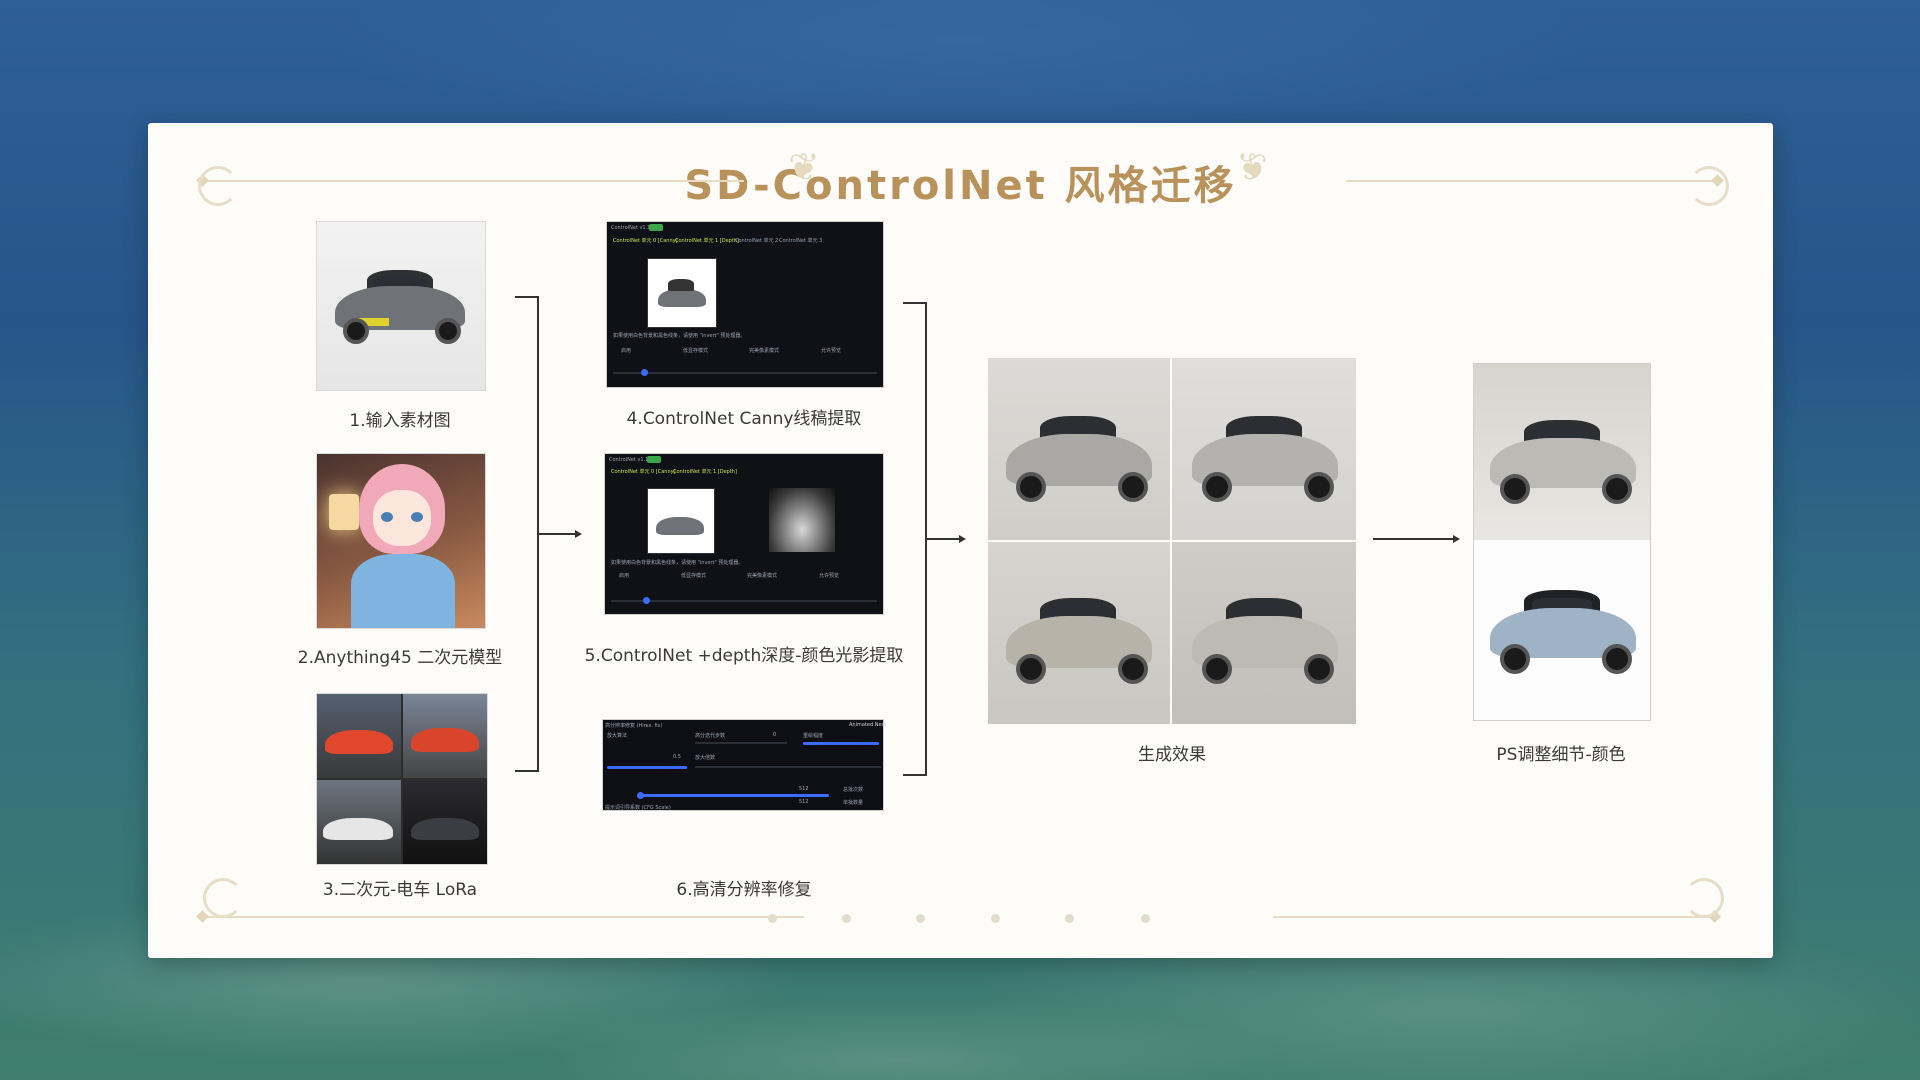 The height and width of the screenshot is (1080, 1920). I want to click on step-5-label: 5.ControlNet +depth深度-颜色光影提取, so click(744, 656).